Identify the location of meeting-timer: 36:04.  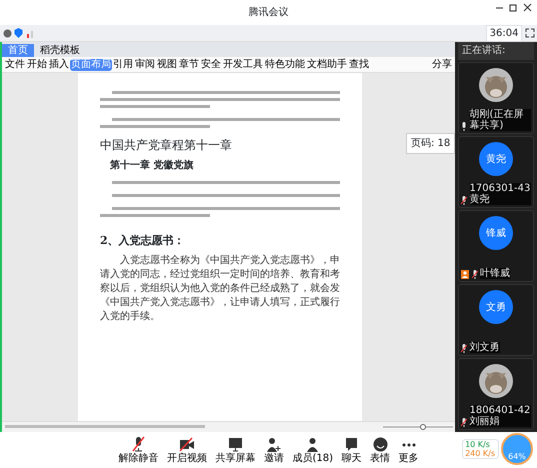
(504, 33).